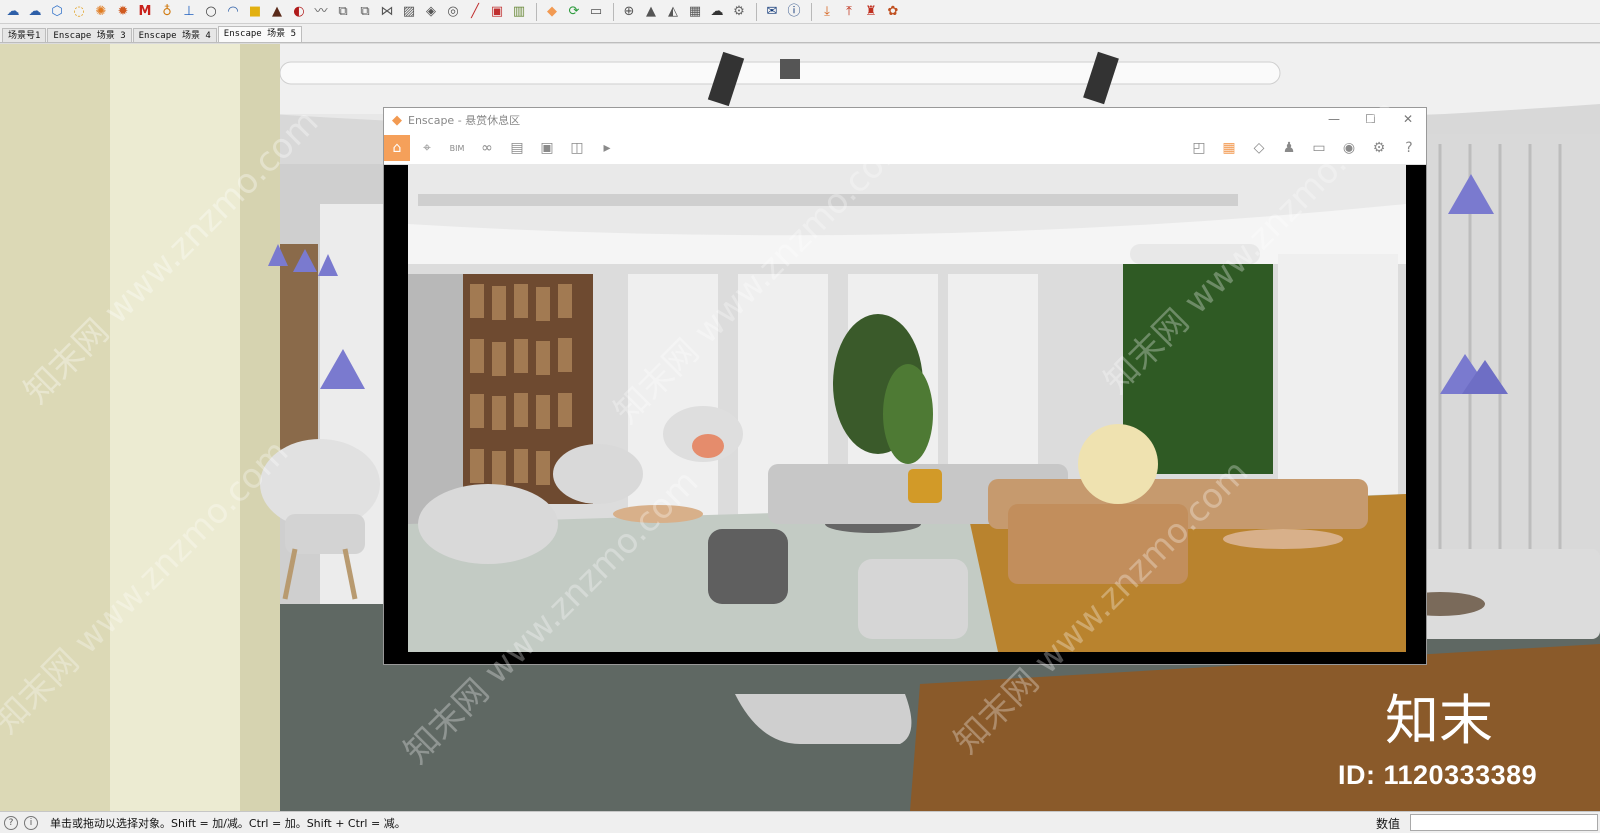  What do you see at coordinates (11, 822) in the screenshot?
I see `geolocation-icon: ?` at bounding box center [11, 822].